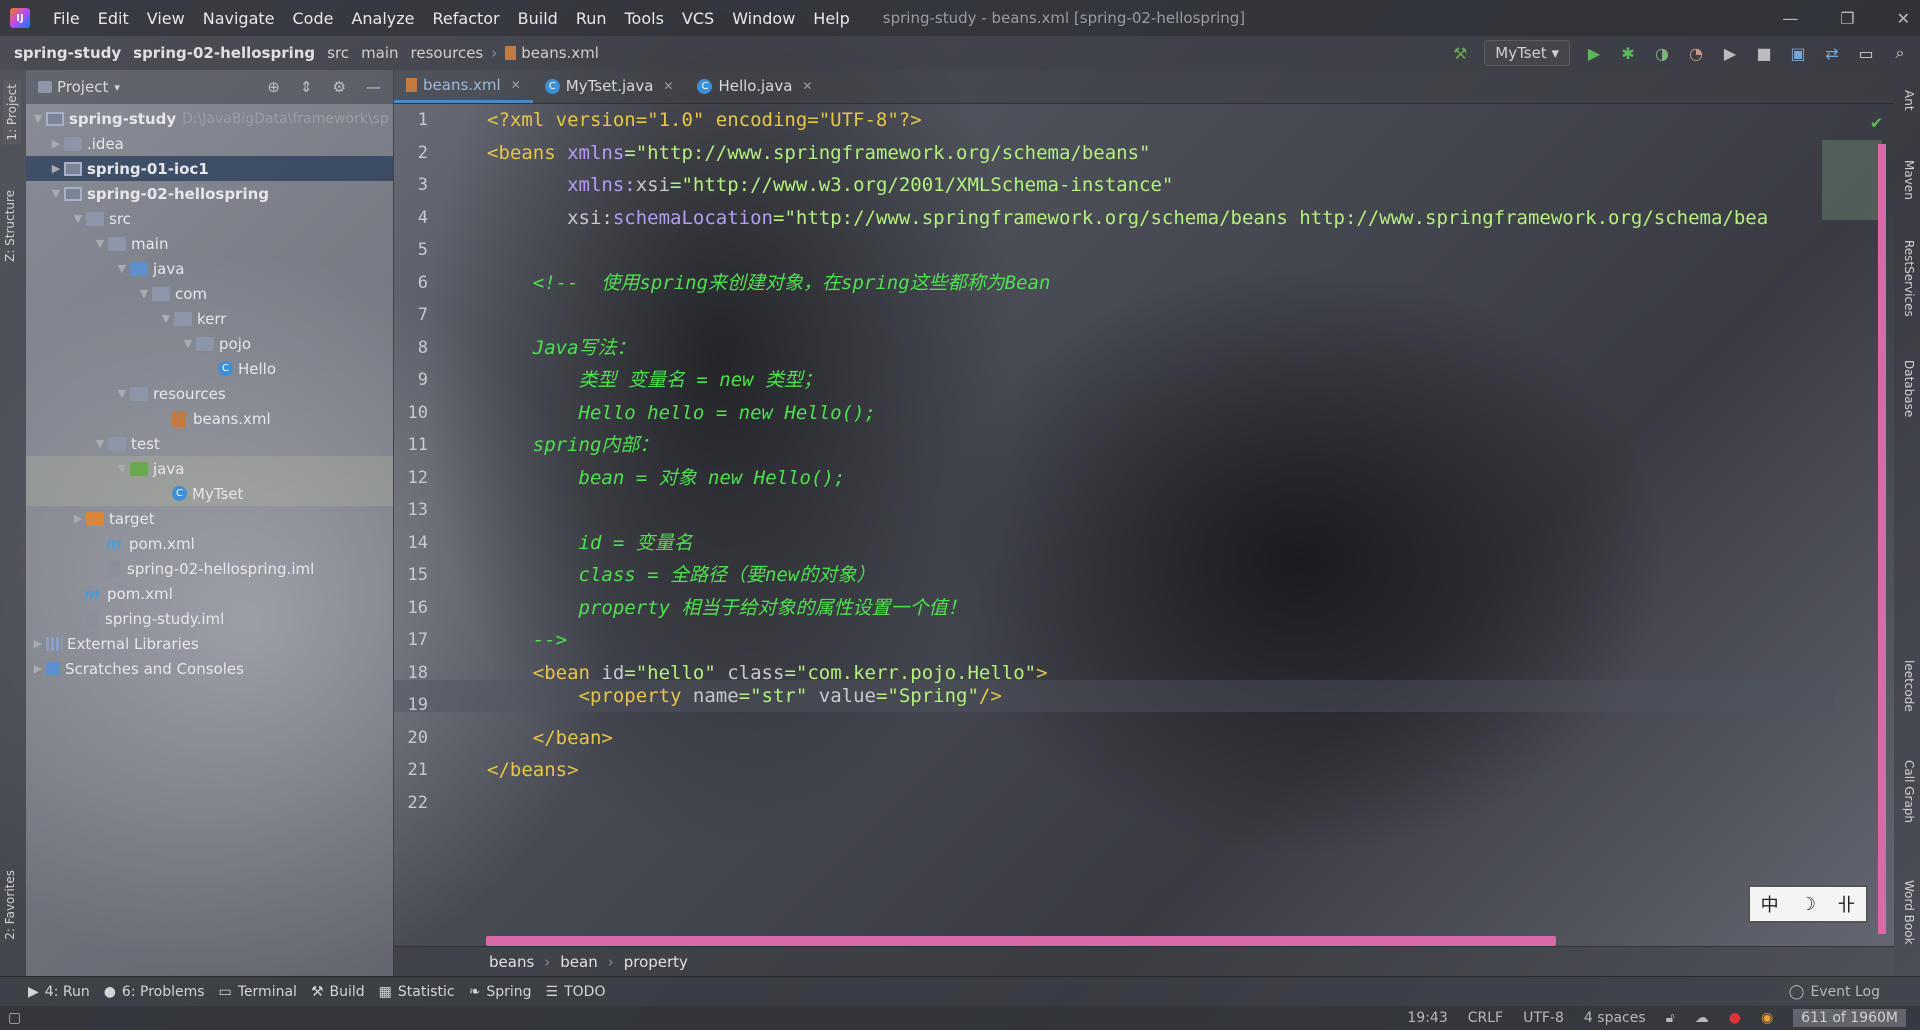  I want to click on menu-file: File, so click(66, 18).